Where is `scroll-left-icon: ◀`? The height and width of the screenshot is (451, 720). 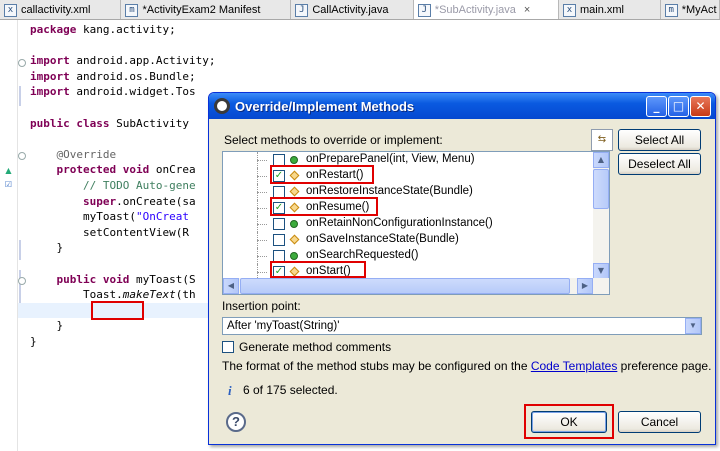 scroll-left-icon: ◀ is located at coordinates (231, 286).